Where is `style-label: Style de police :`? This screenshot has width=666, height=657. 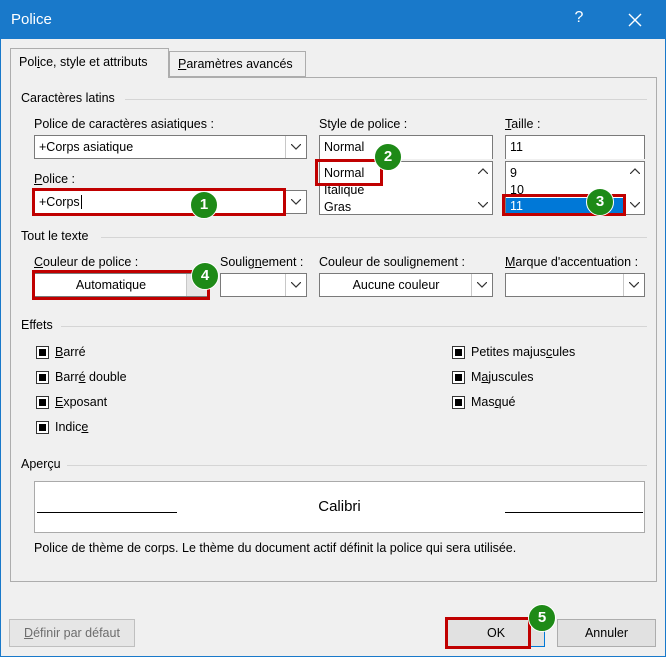
style-label: Style de police : is located at coordinates (363, 124).